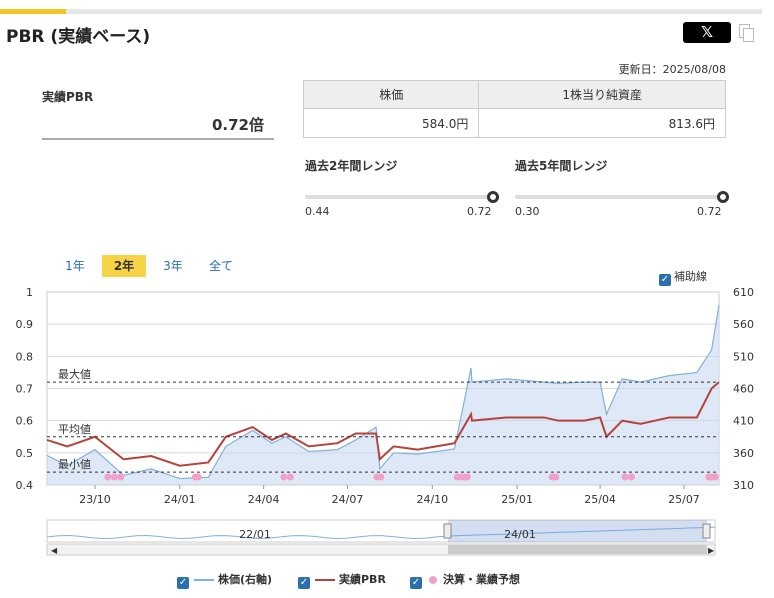 The image size is (774, 598). Describe the element at coordinates (481, 579) in the screenshot. I see `legend-events-label: 決算・業績予想` at that location.